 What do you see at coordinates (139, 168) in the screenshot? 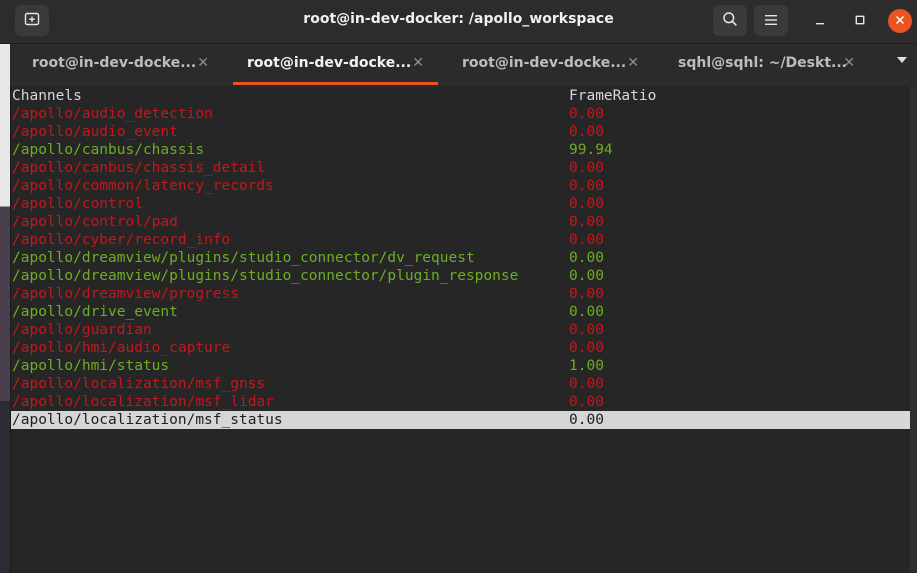
I see `channel-name: /apollo/canbus/chassis_detail` at bounding box center [139, 168].